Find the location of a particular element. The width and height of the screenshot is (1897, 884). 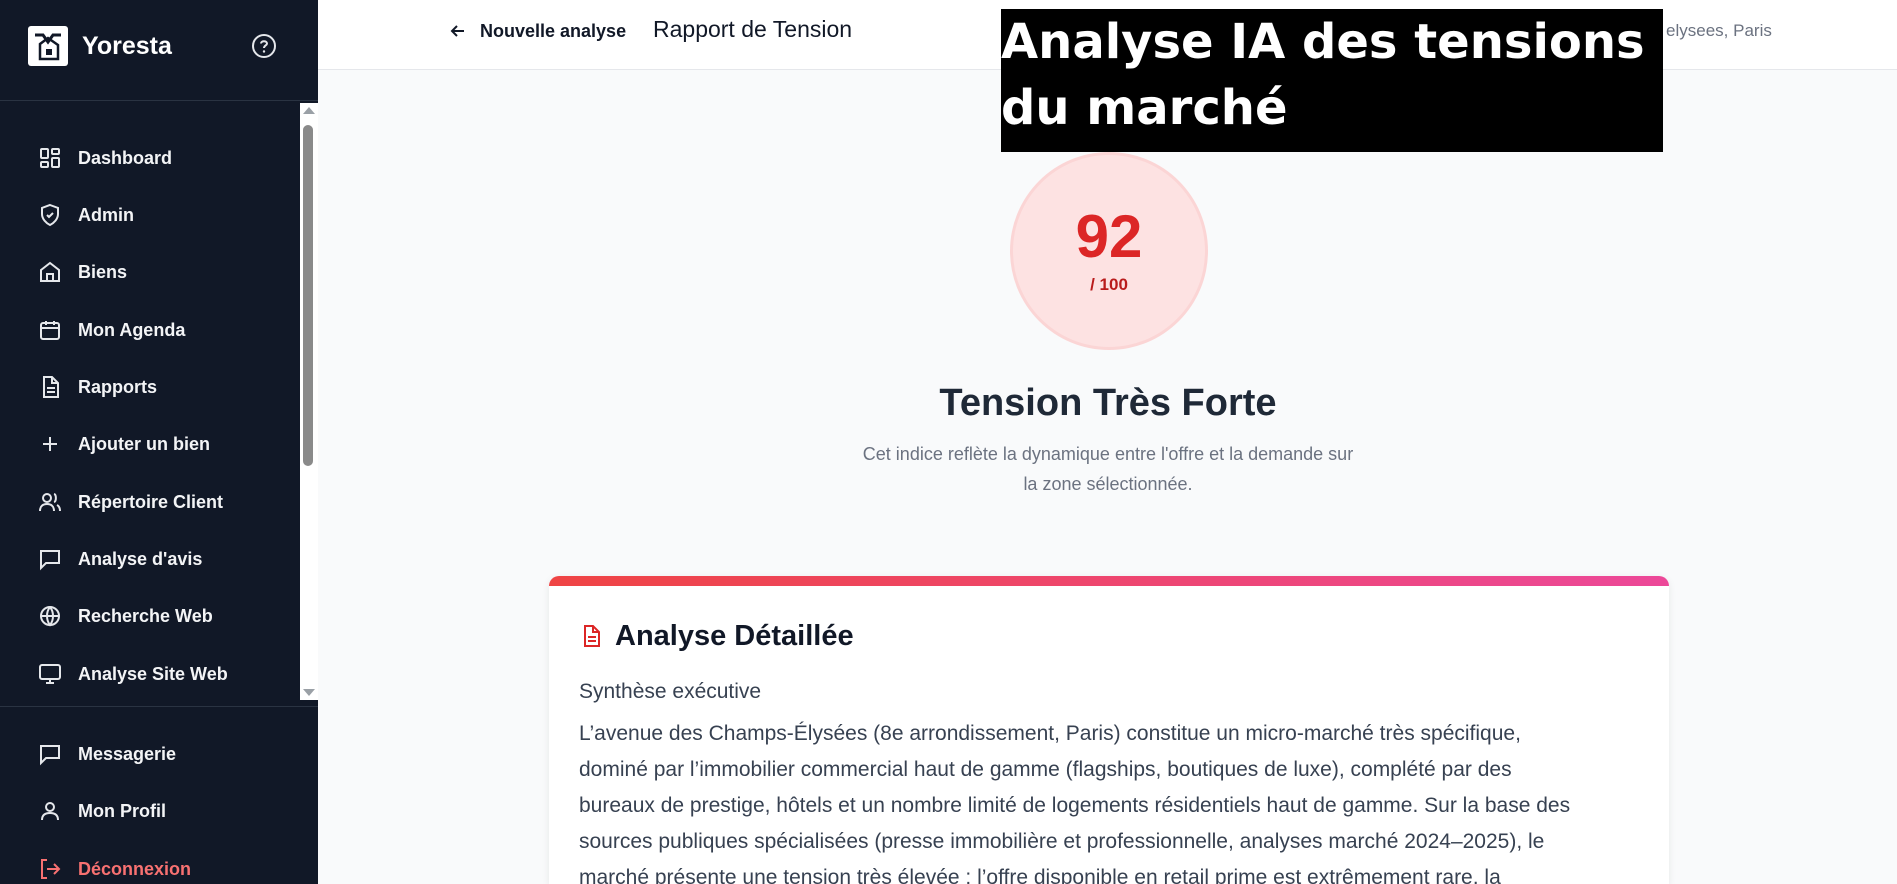

sidebar-item-label: Déconnexion is located at coordinates (135, 868).